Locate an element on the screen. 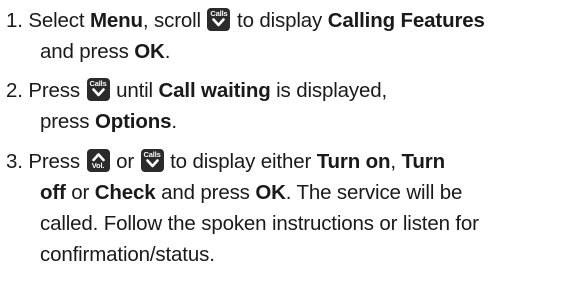 Image resolution: width=565 pixels, height=281 pixels. off-keyword: off is located at coordinates (53, 192).